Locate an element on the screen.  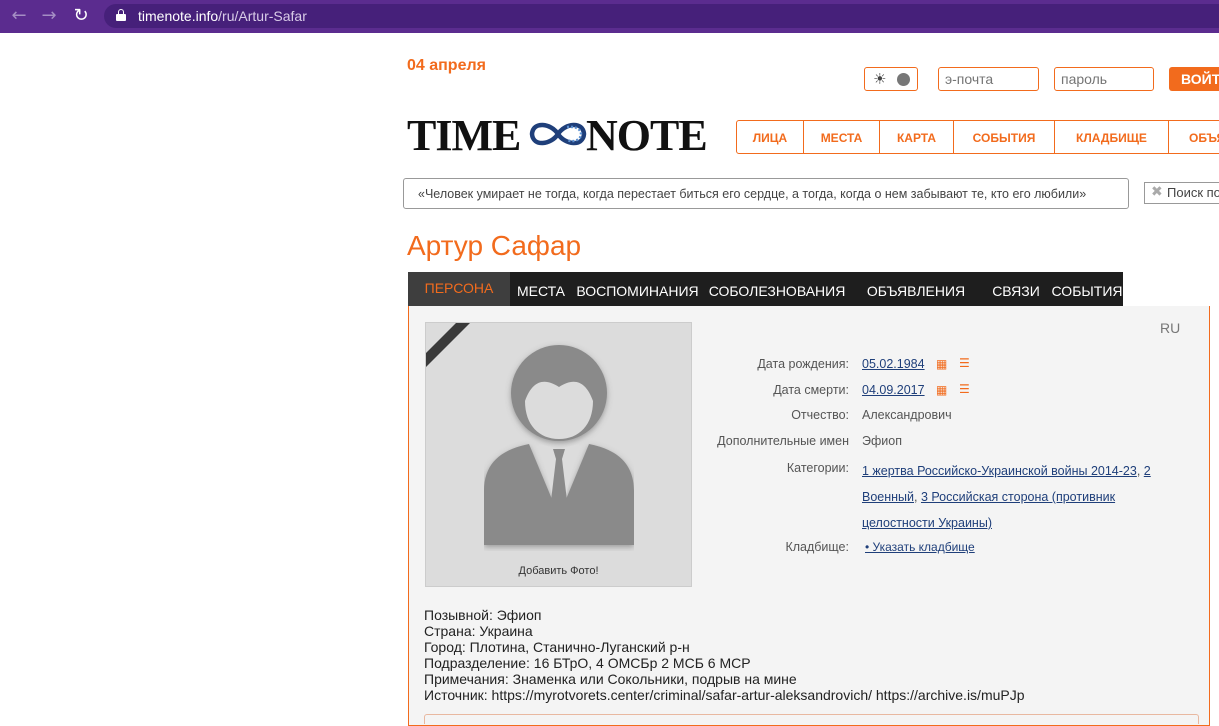
nav-map: КАРТА is located at coordinates (917, 137).